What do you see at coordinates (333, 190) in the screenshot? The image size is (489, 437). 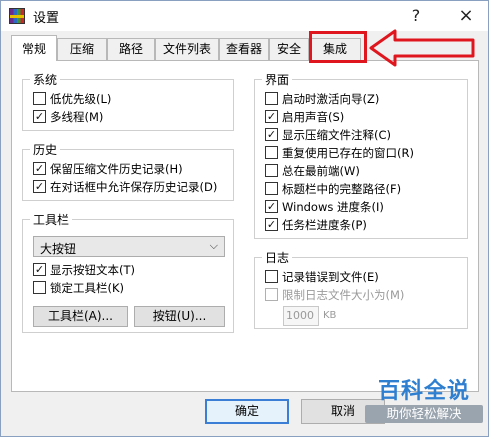 I see `checkbox-full-path-title: 标题栏中的完整路径(F)` at bounding box center [333, 190].